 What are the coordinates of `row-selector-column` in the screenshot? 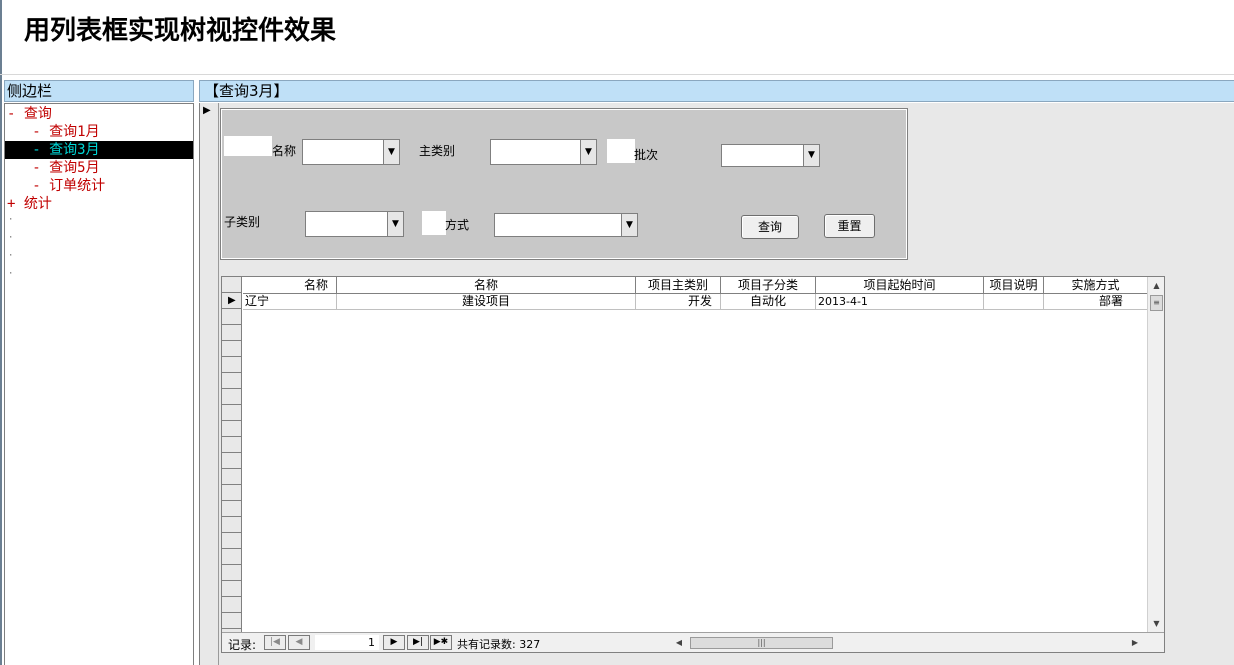 It's located at (232, 454).